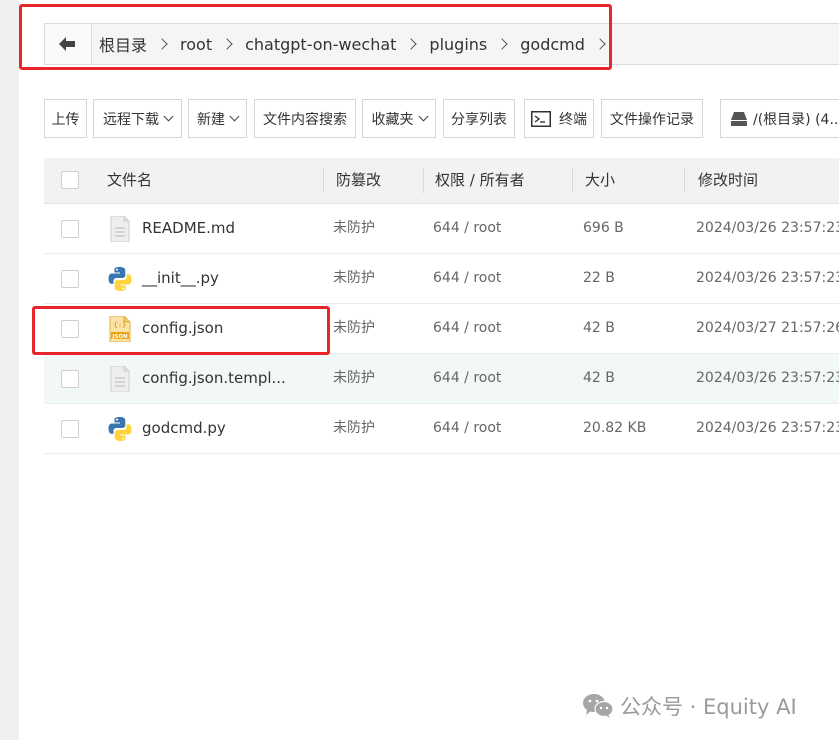 This screenshot has height=740, width=839. What do you see at coordinates (180, 278) in the screenshot?
I see `file-name: __init__.py` at bounding box center [180, 278].